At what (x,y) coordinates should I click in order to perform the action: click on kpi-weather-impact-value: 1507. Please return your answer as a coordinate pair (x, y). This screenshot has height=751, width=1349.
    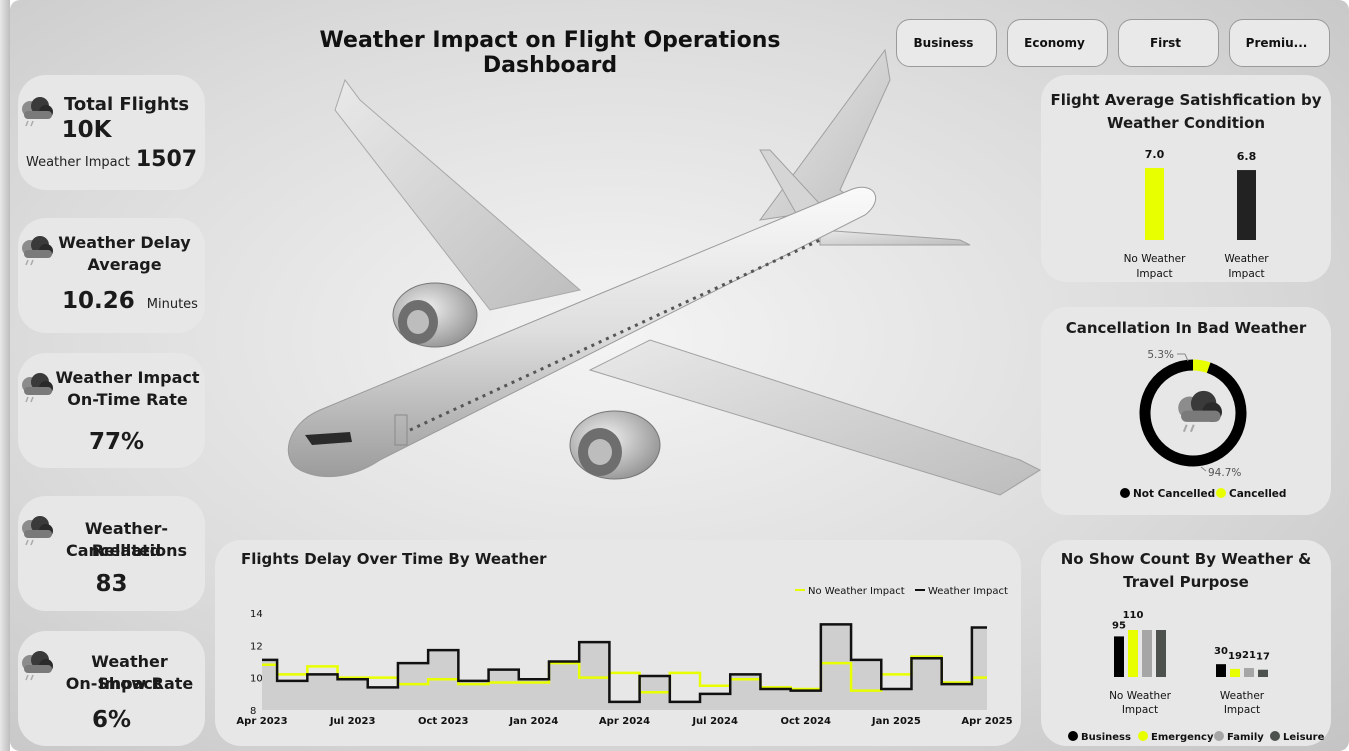
    Looking at the image, I should click on (166, 159).